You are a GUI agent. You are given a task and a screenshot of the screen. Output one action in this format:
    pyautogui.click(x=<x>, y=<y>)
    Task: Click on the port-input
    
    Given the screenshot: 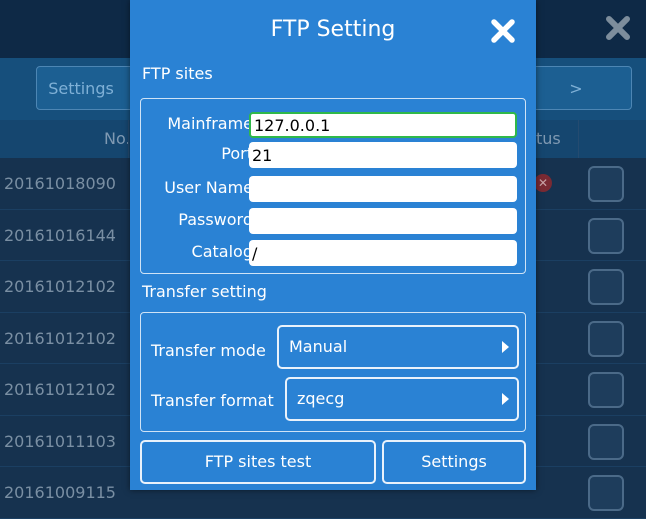 What is the action you would take?
    pyautogui.click(x=383, y=155)
    